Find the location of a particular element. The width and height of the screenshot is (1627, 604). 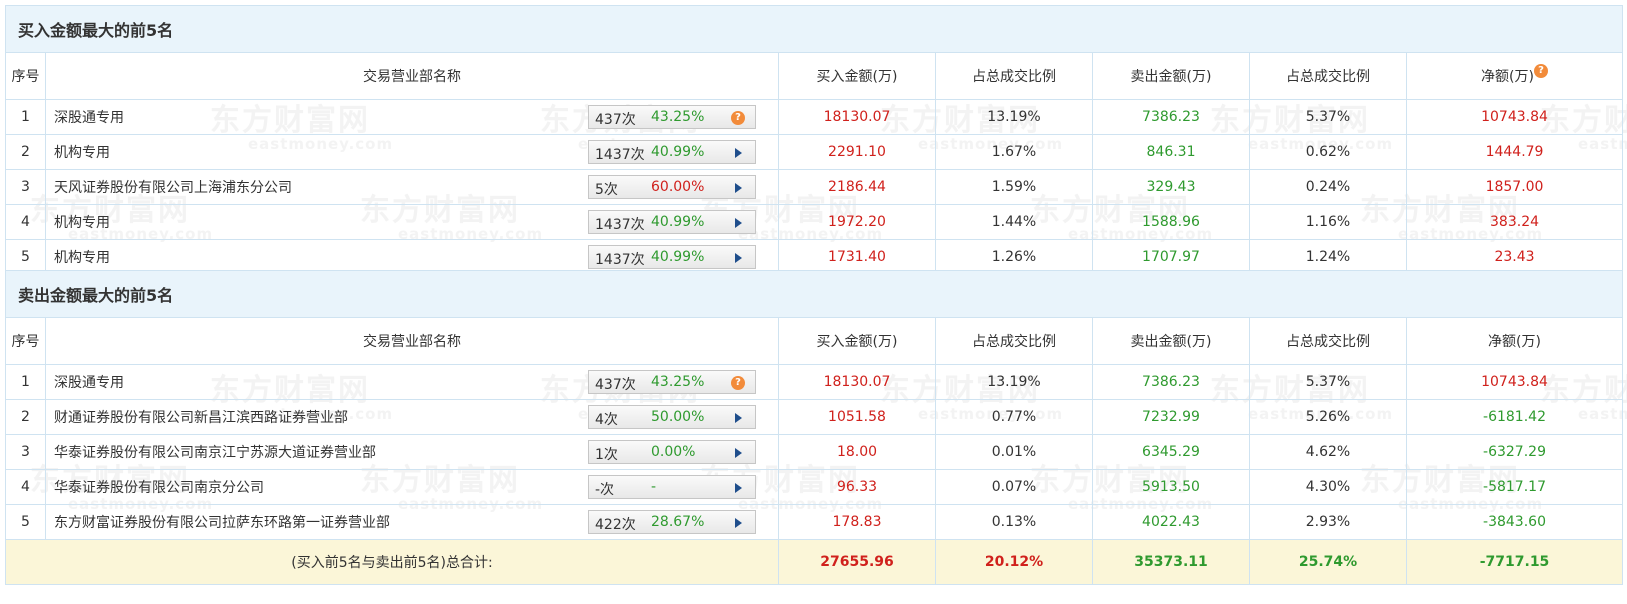

row-index: 4 is located at coordinates (25, 487).